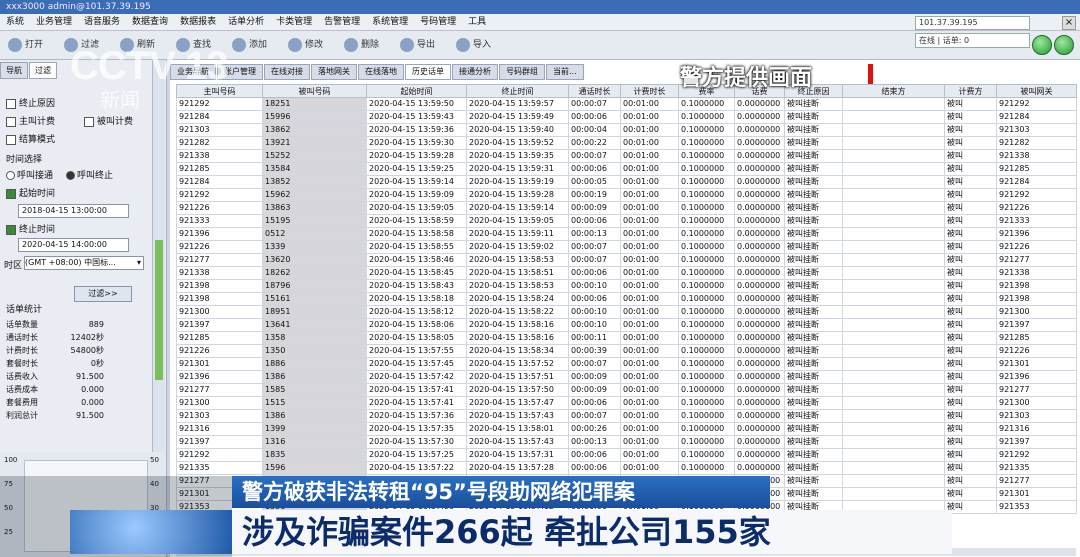 This screenshot has height=557, width=1080. Describe the element at coordinates (517, 91) in the screenshot. I see `column-header: 终止时间` at that location.